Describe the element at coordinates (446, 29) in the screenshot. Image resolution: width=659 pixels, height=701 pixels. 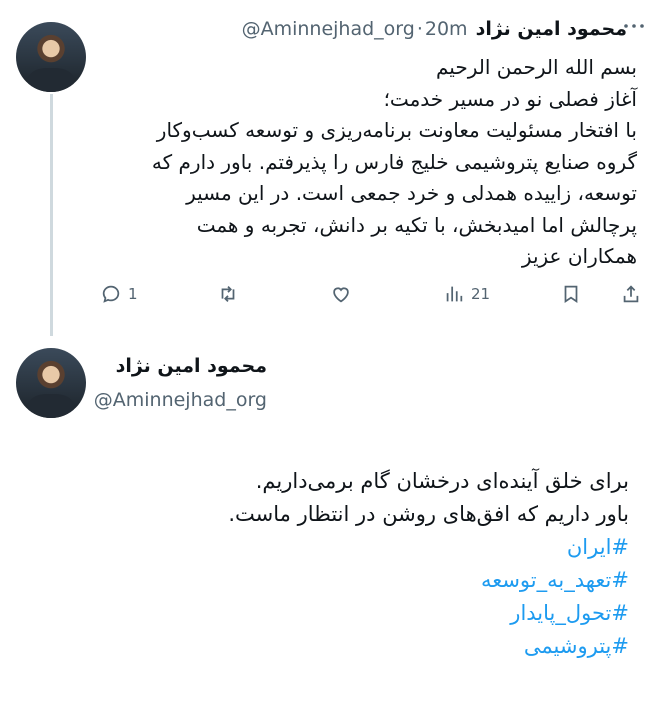
I see `tweet-time: 20m` at that location.